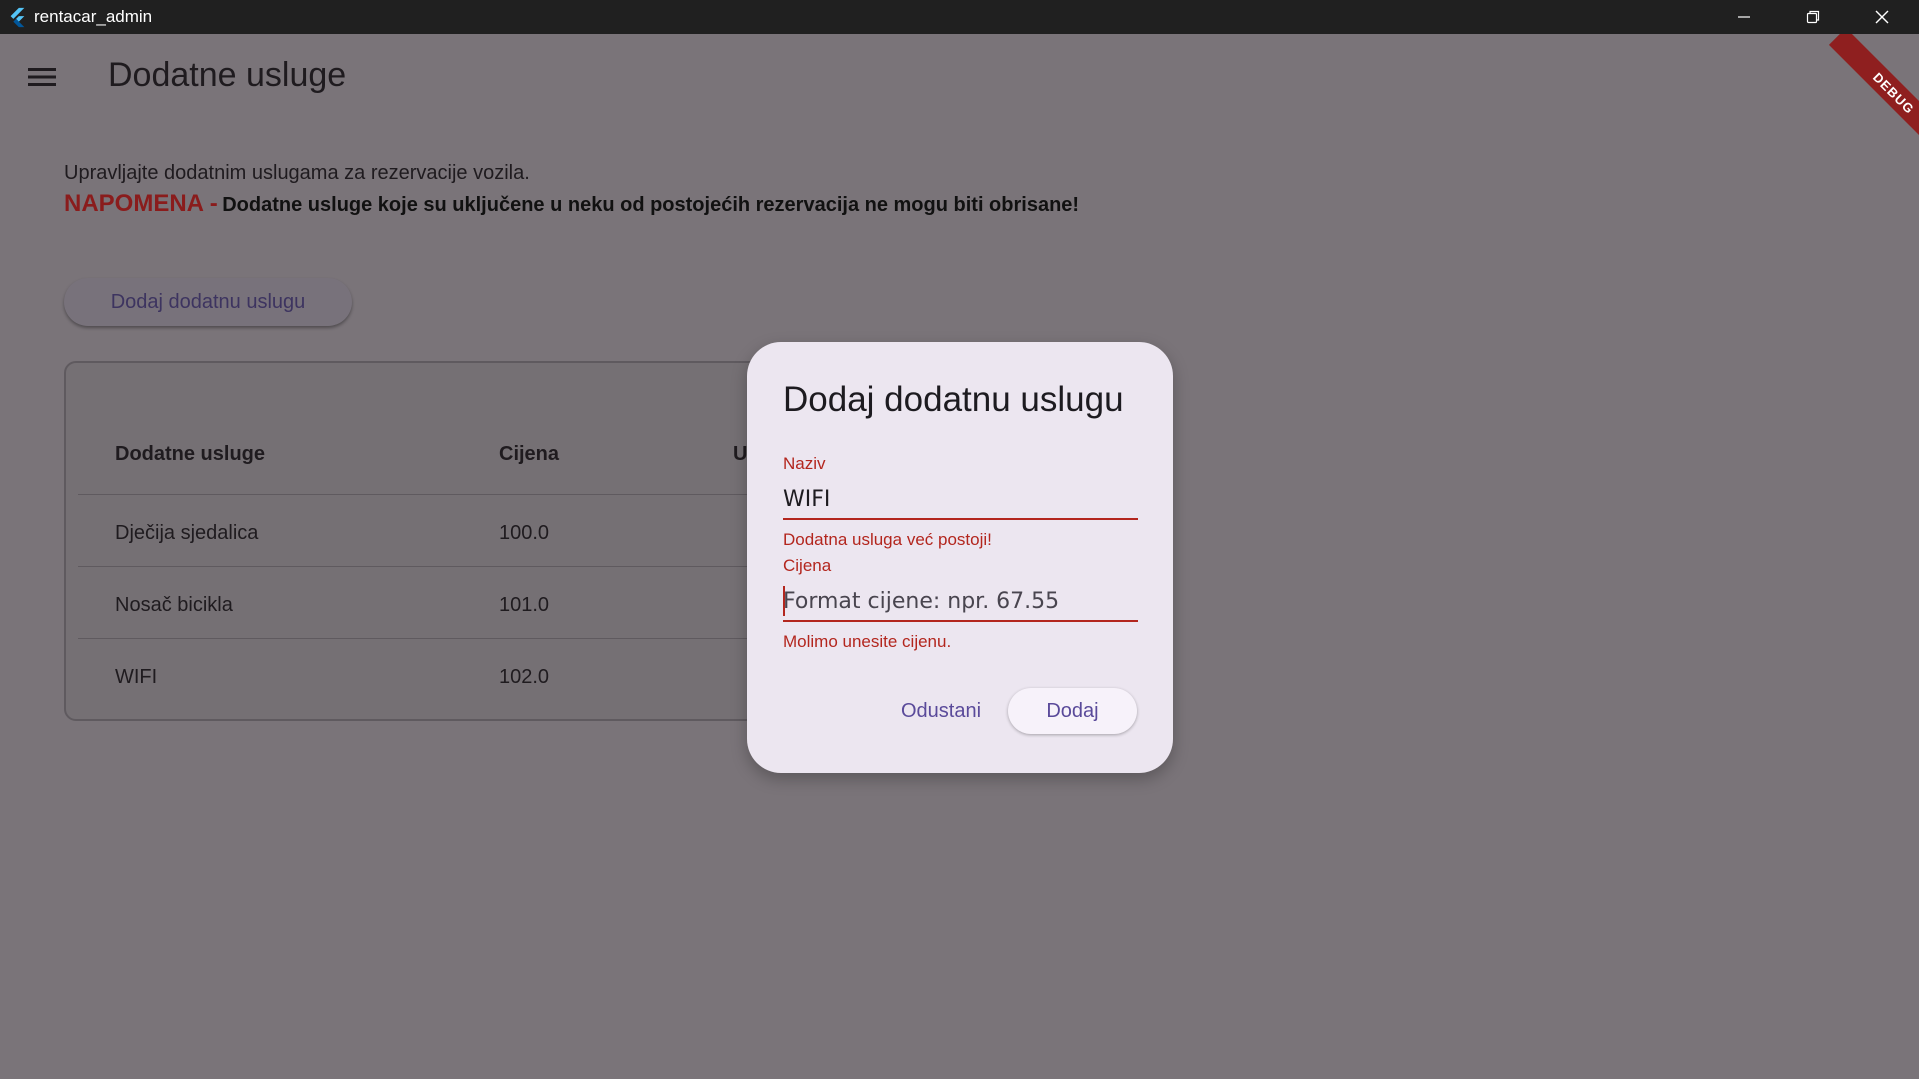 This screenshot has height=1079, width=1919. What do you see at coordinates (93, 16) in the screenshot?
I see `window-title: rentacar_admin` at bounding box center [93, 16].